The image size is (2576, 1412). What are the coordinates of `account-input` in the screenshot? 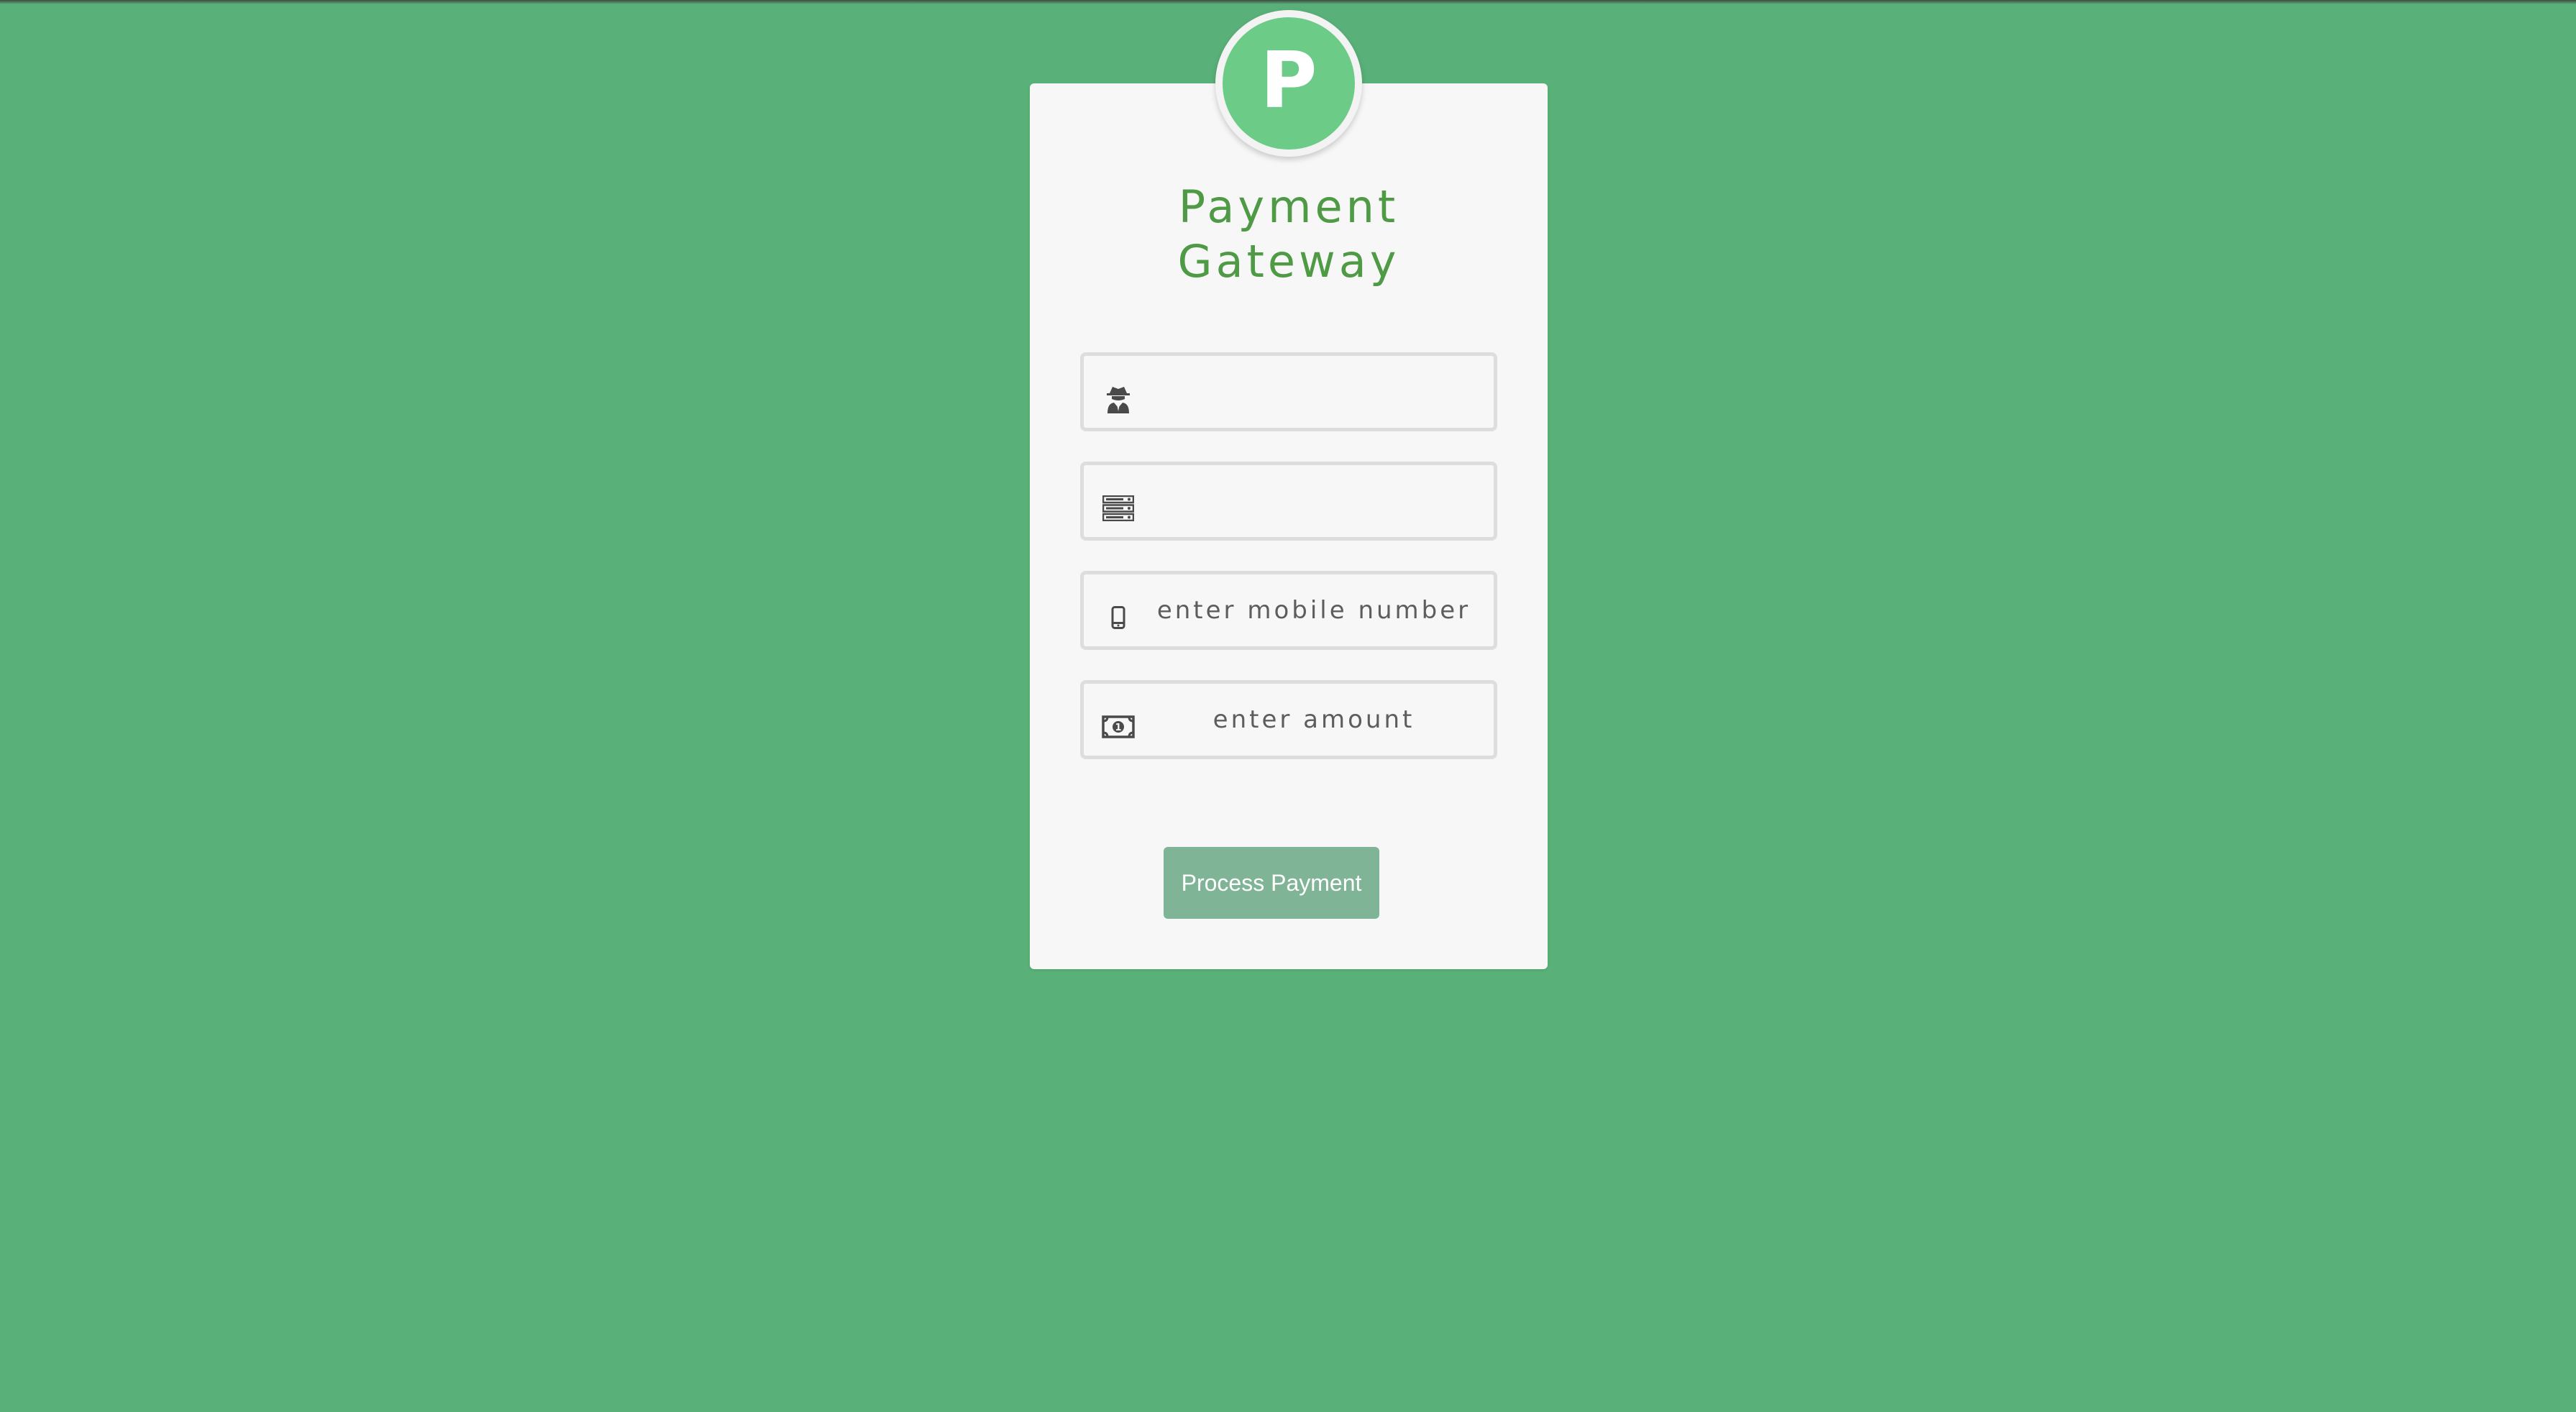 It's located at (1313, 501).